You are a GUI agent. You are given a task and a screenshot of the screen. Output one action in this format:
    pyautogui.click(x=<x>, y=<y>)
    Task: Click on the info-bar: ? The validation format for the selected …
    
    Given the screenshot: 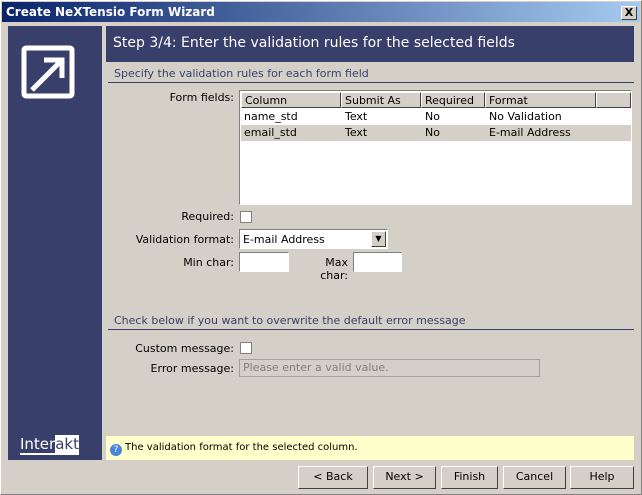 What is the action you would take?
    pyautogui.click(x=370, y=448)
    